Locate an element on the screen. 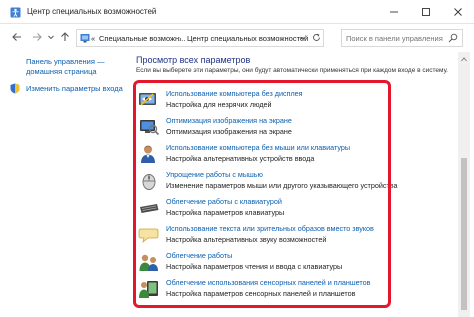  close-icon is located at coordinates (458, 12).